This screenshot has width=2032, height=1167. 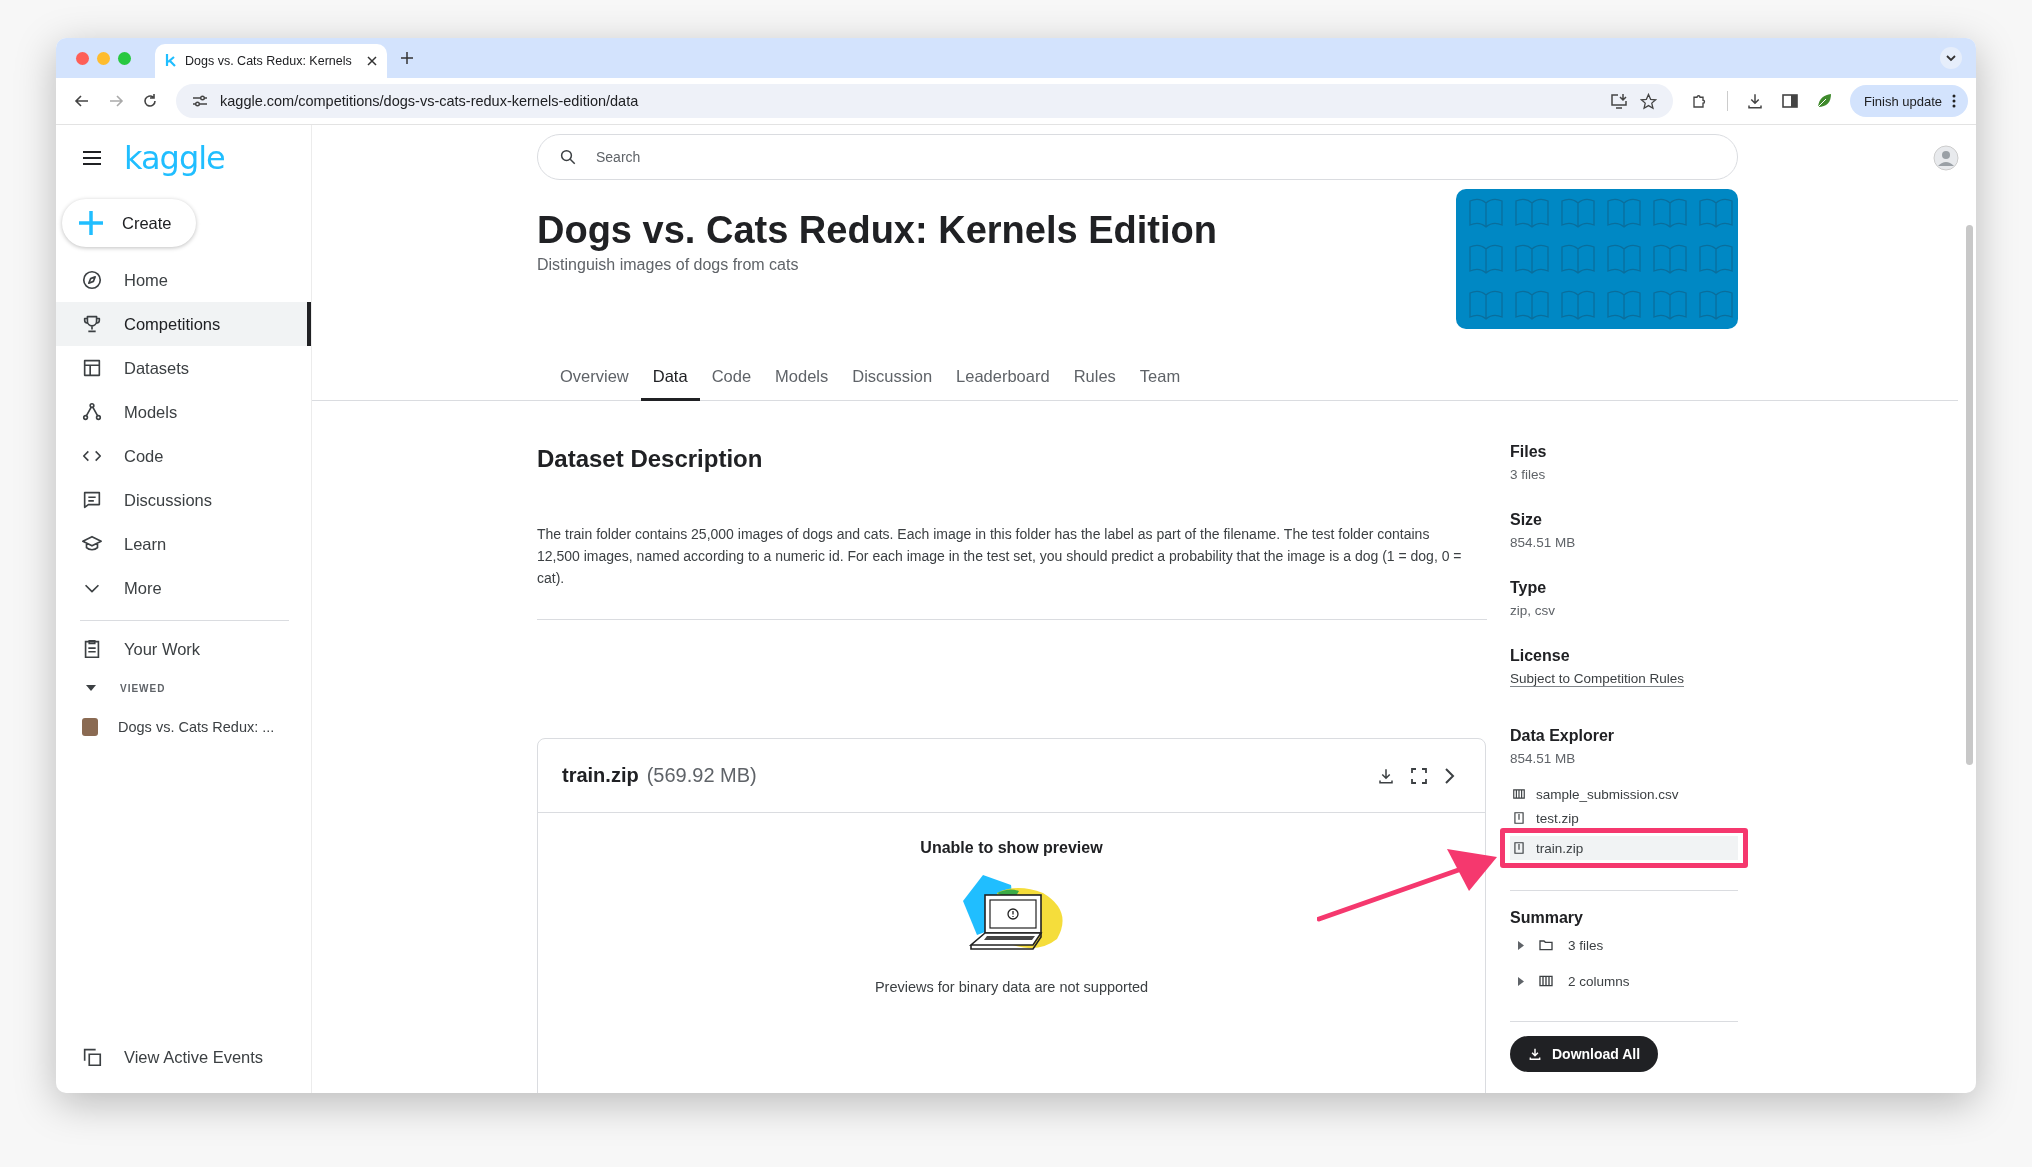 I want to click on page-tab: Models, so click(x=802, y=379).